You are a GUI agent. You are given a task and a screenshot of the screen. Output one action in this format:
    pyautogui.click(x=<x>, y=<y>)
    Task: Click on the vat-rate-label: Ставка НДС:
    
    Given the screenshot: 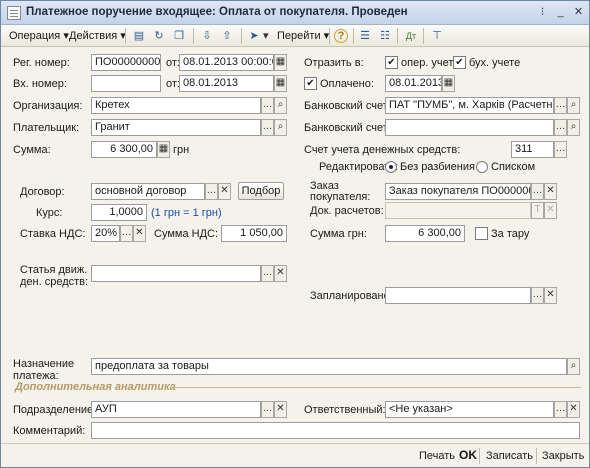 What is the action you would take?
    pyautogui.click(x=53, y=234)
    